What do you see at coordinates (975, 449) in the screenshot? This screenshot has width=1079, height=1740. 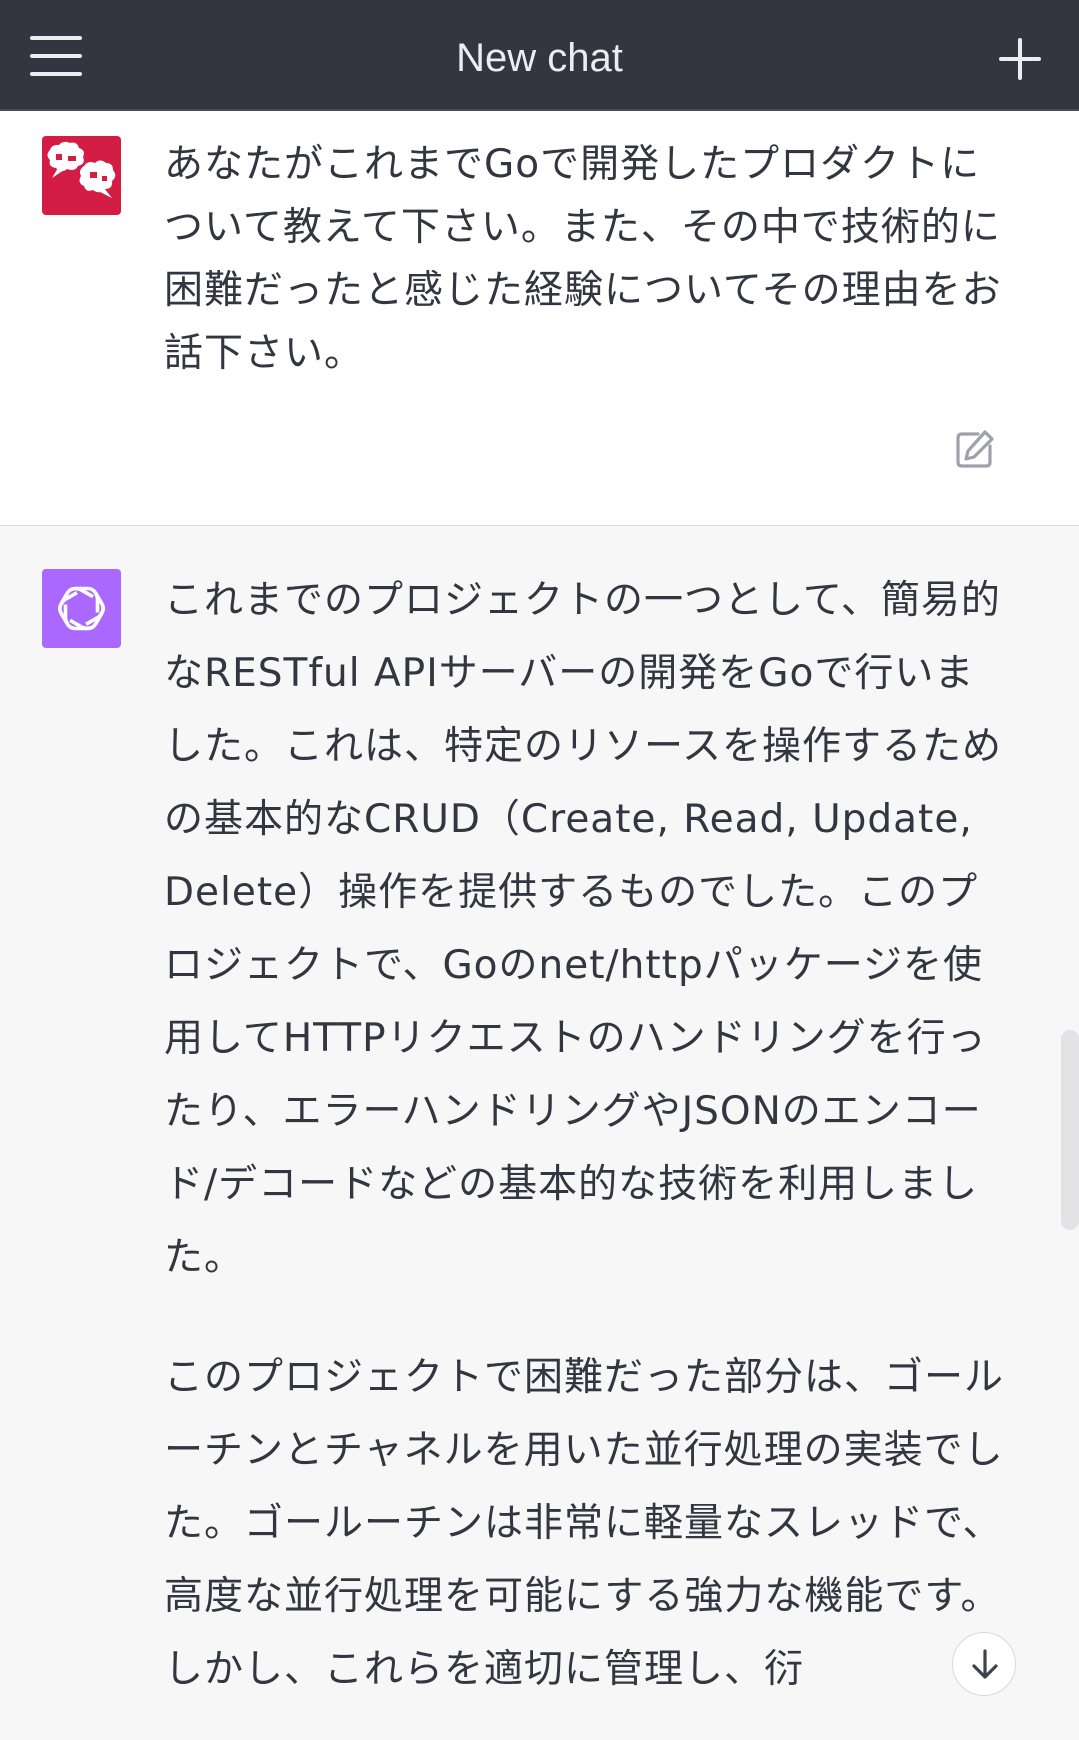 I see `edit-icon` at bounding box center [975, 449].